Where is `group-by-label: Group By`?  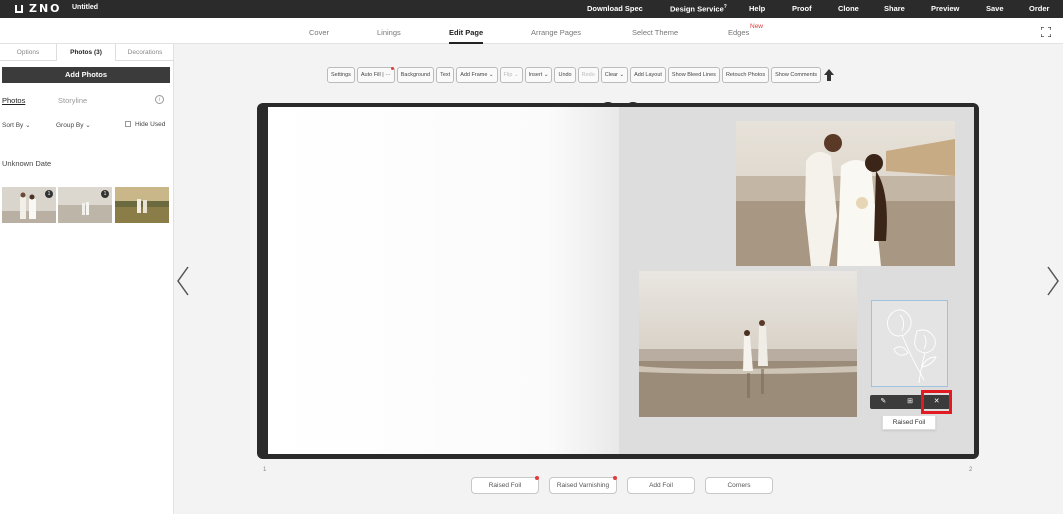
group-by-label: Group By is located at coordinates (70, 125).